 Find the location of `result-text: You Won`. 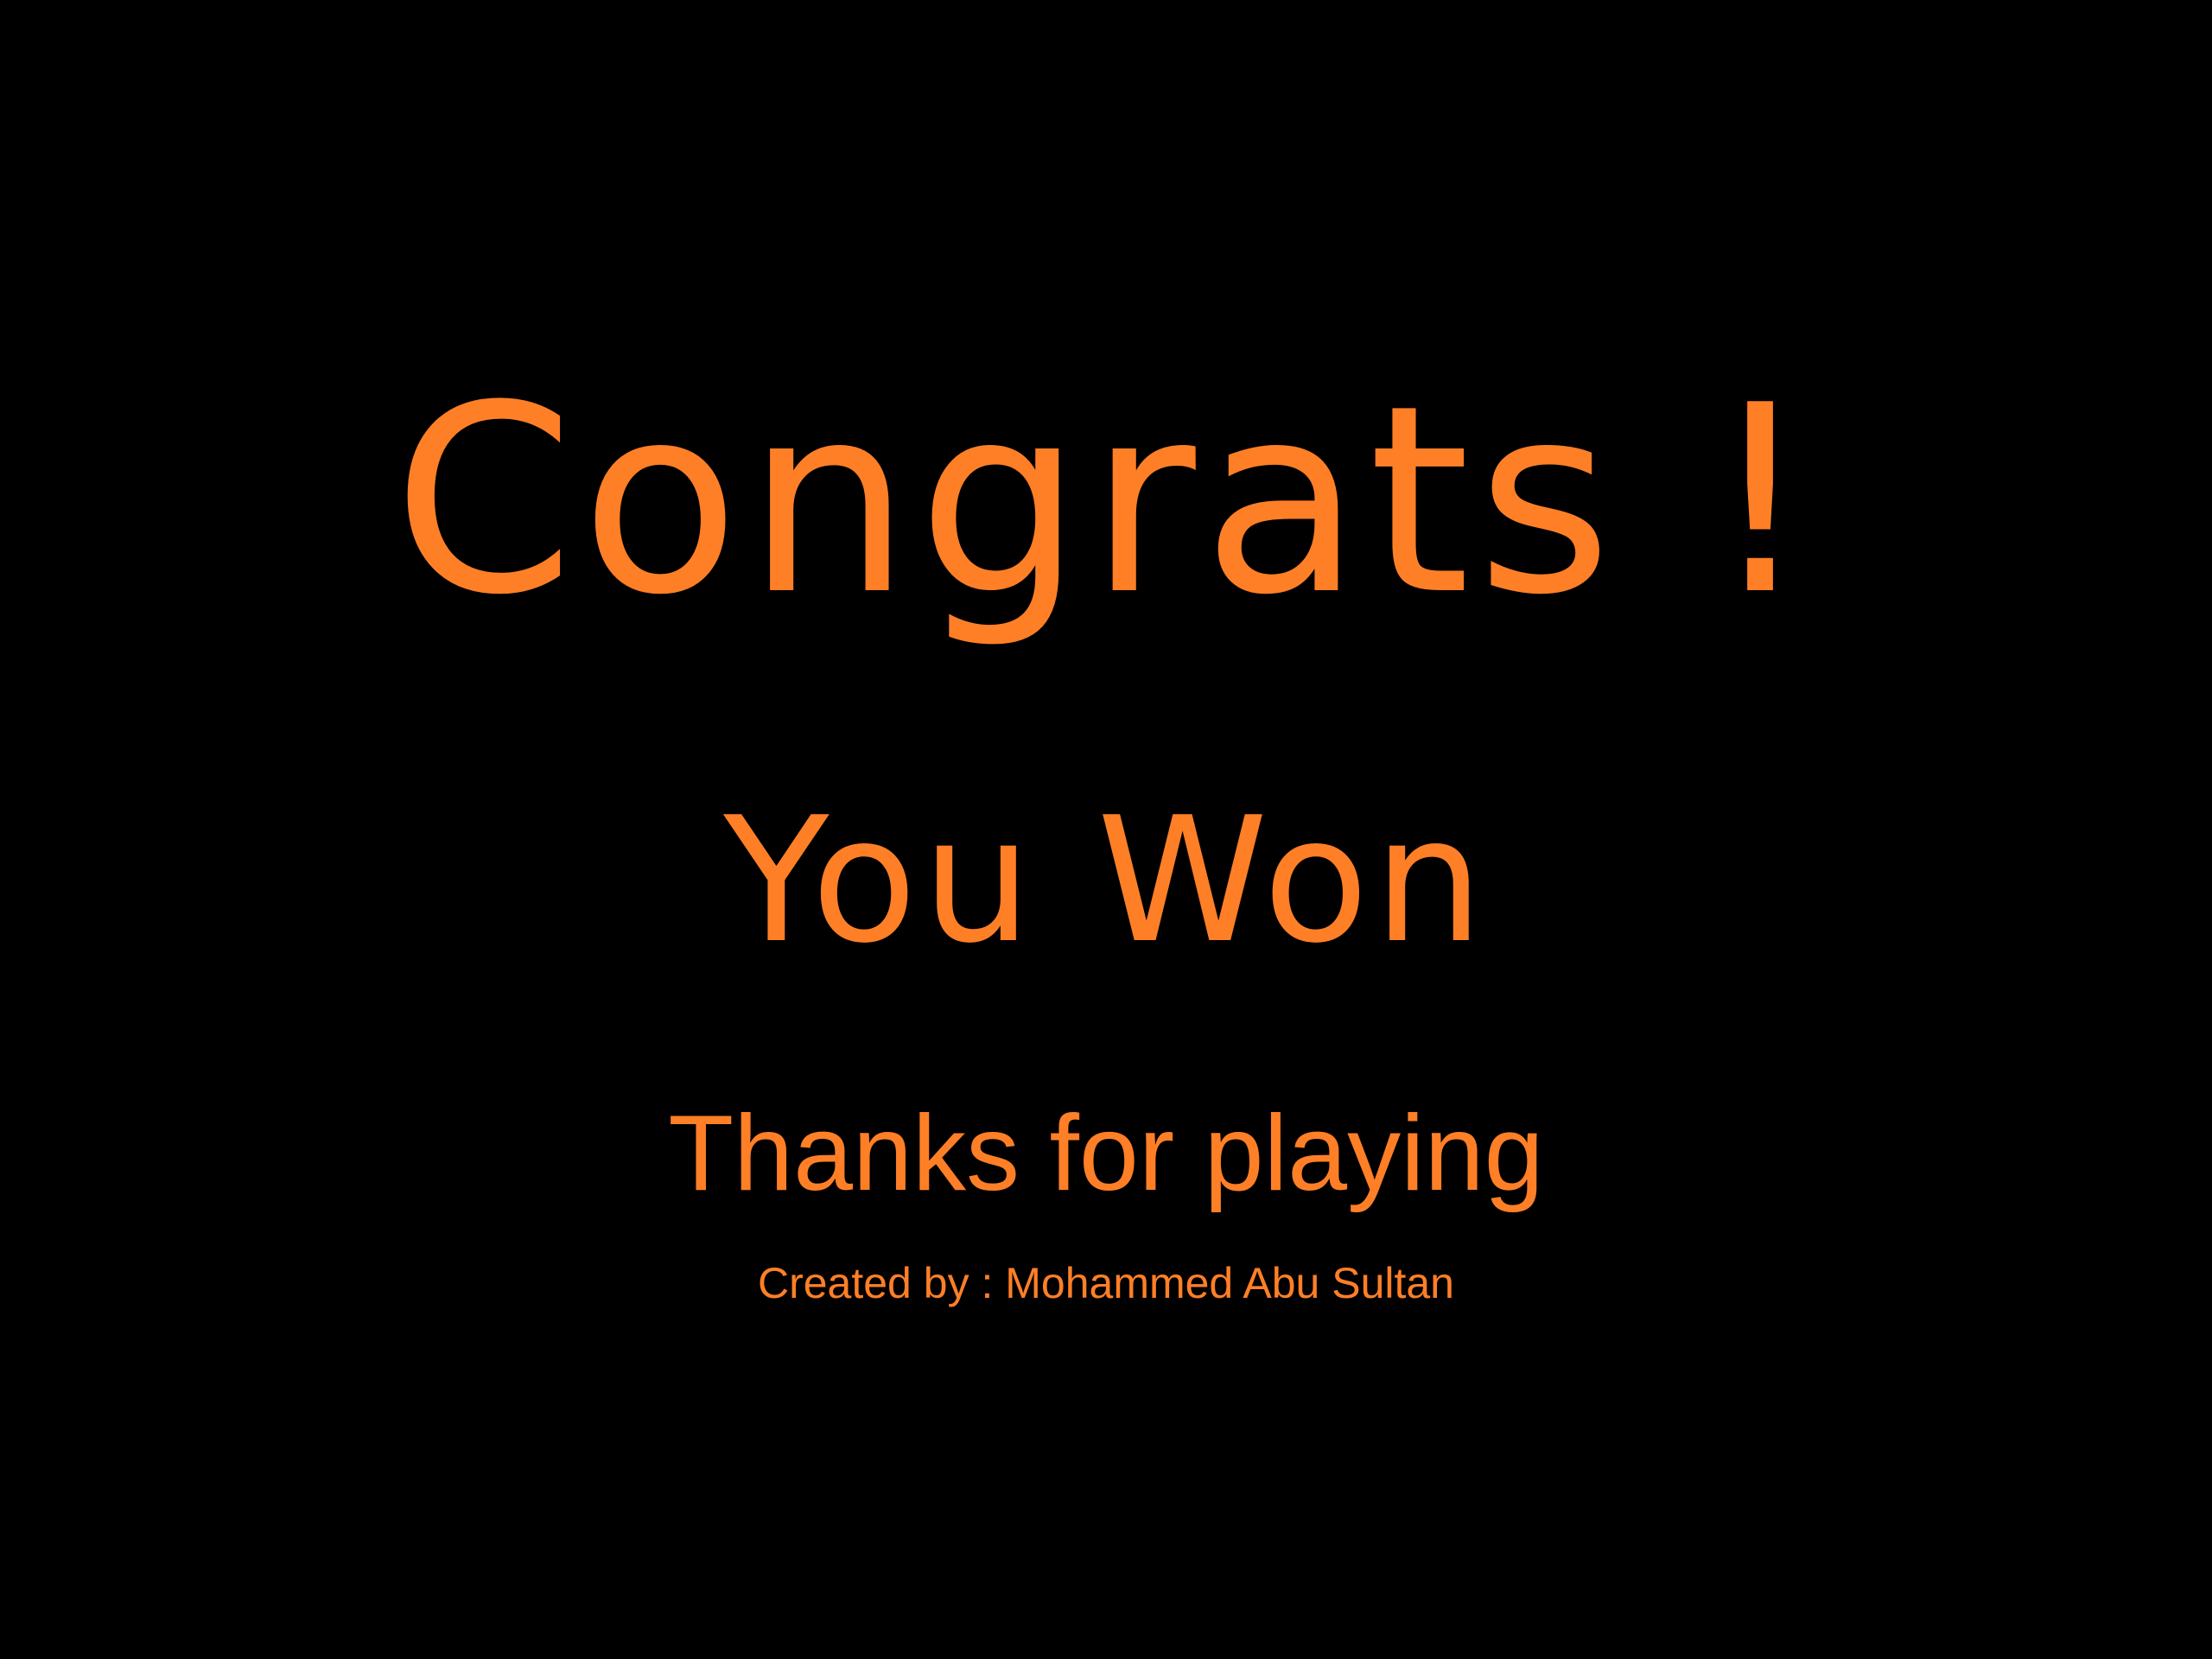

result-text: You Won is located at coordinates (1106, 881).